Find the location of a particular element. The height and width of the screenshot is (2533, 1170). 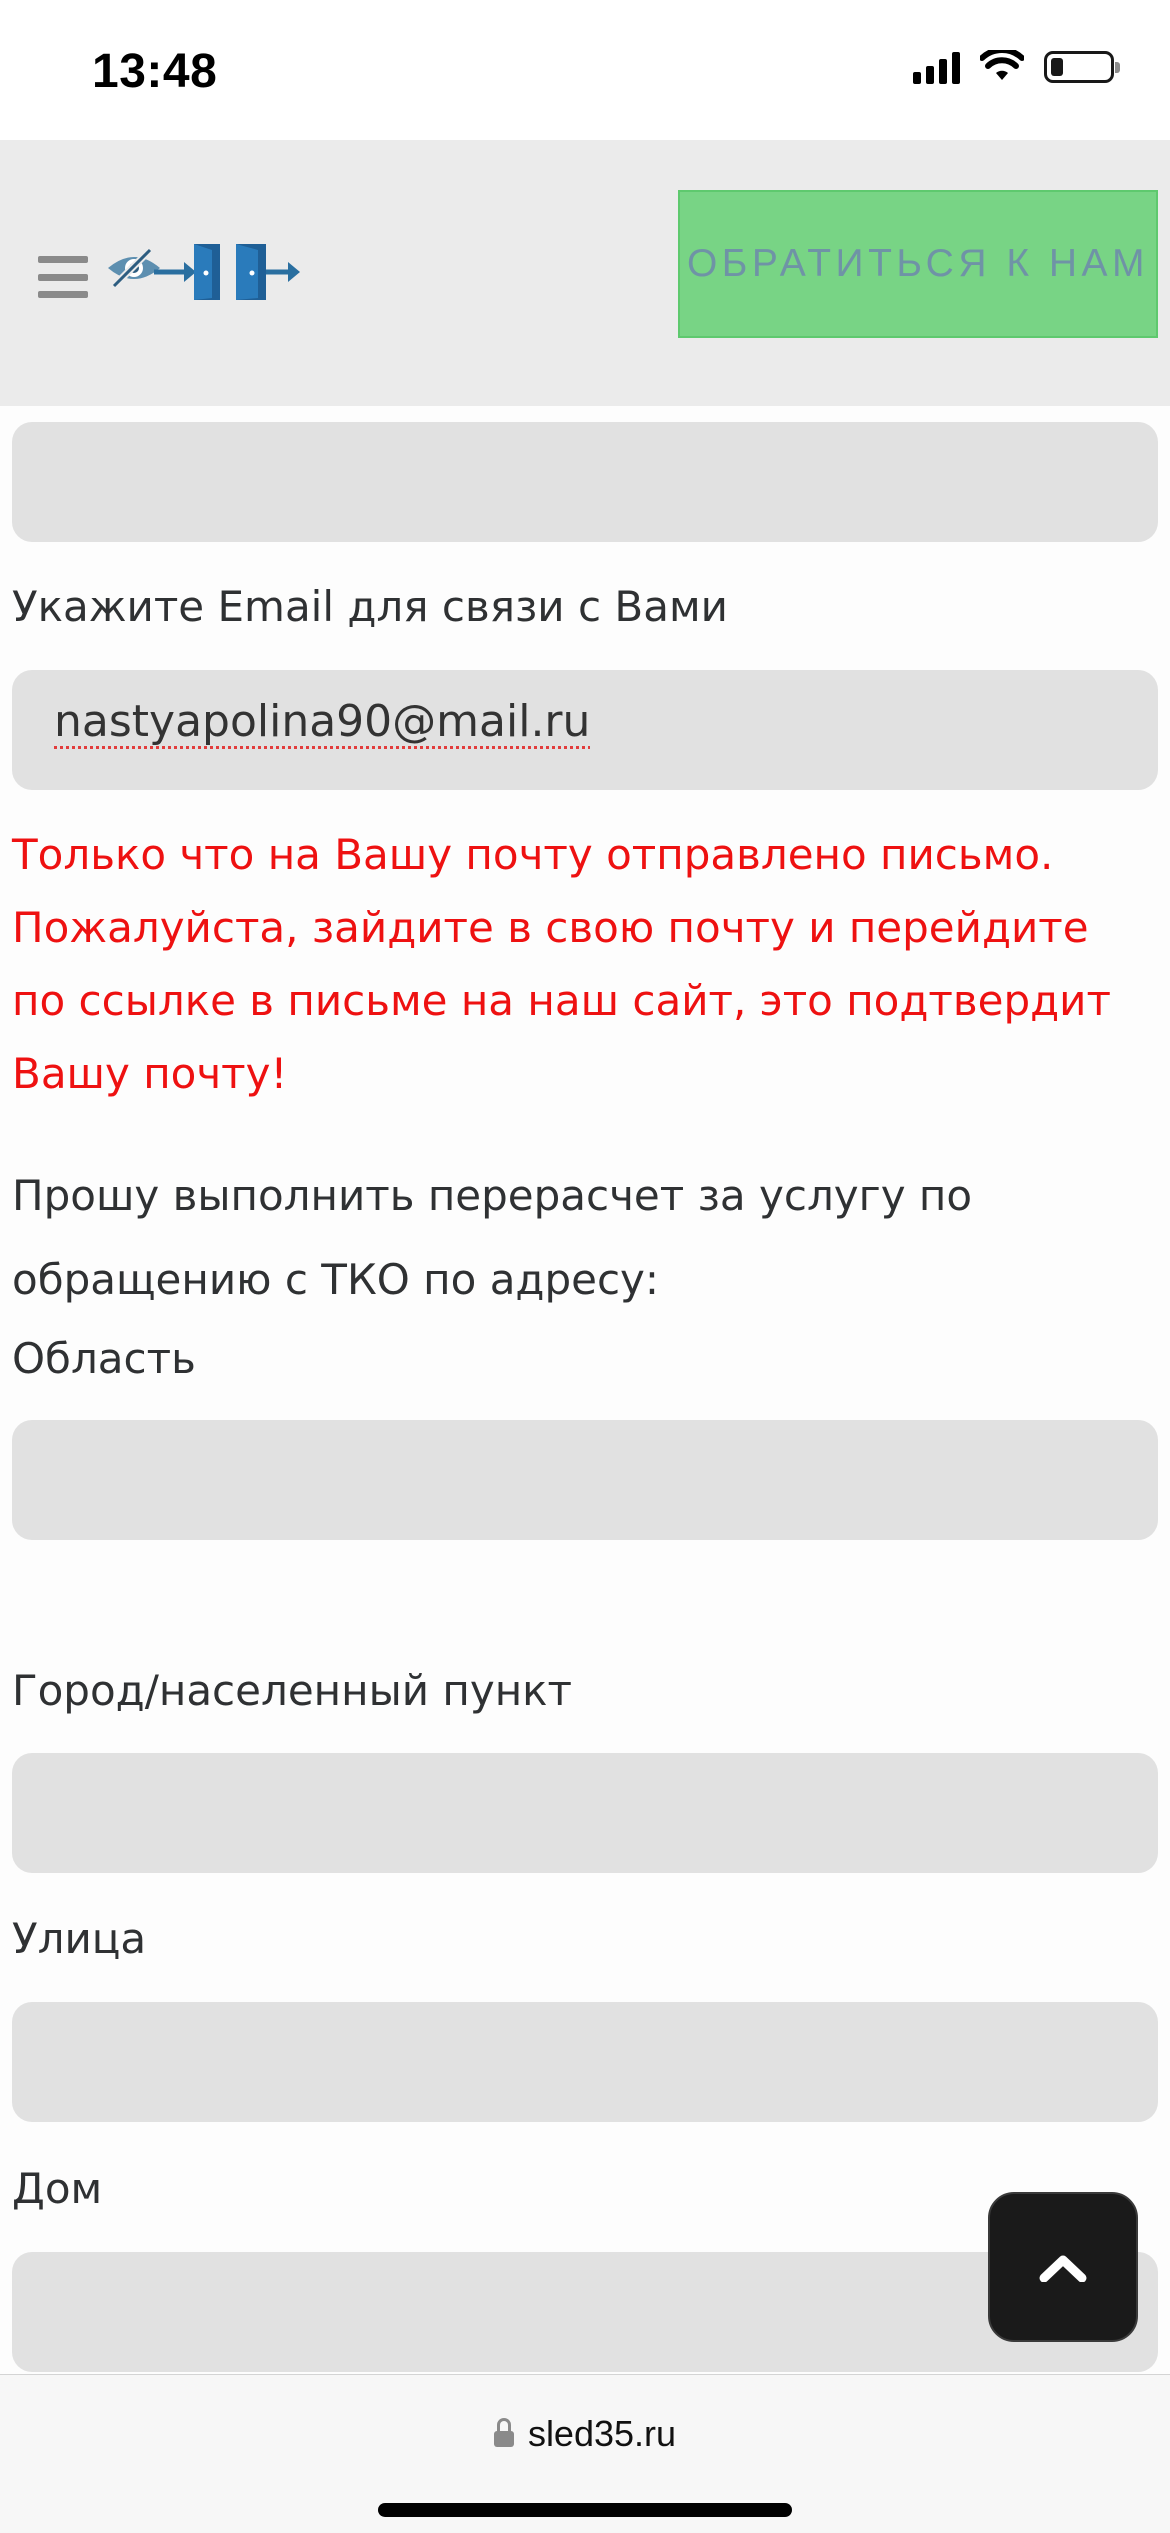

email-field: nastyapolina90@mail.ru is located at coordinates (585, 730).